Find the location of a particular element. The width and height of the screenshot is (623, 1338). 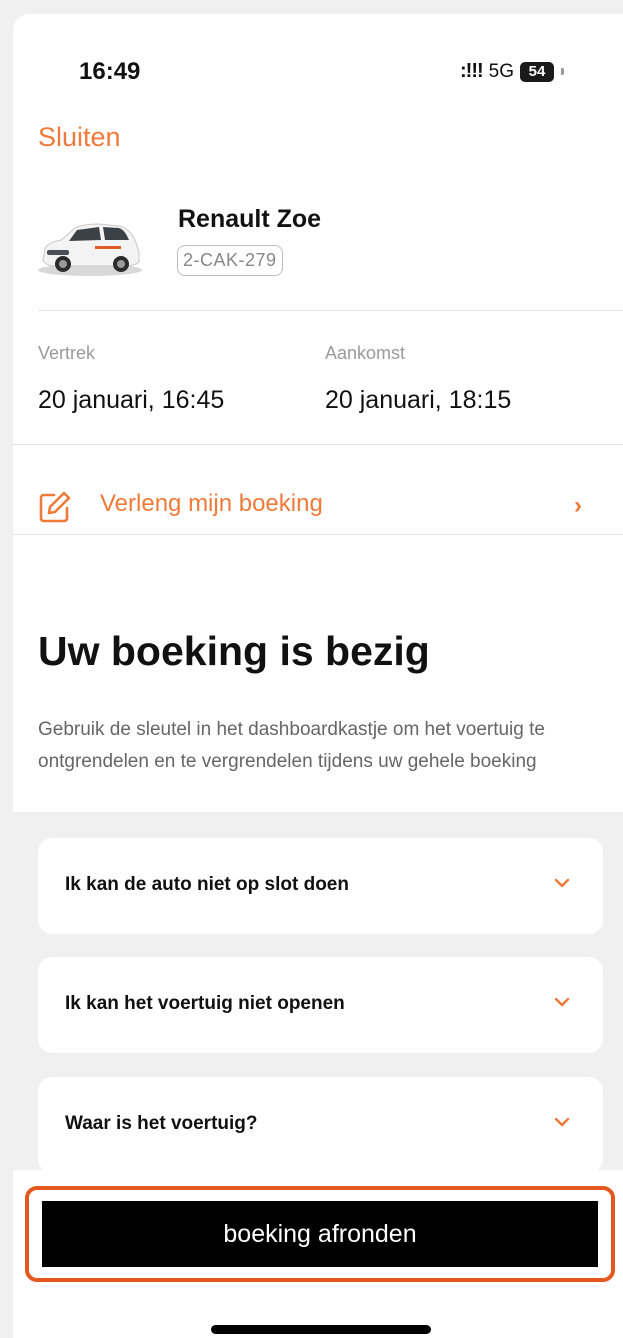

chevron-right-icon: › is located at coordinates (578, 505).